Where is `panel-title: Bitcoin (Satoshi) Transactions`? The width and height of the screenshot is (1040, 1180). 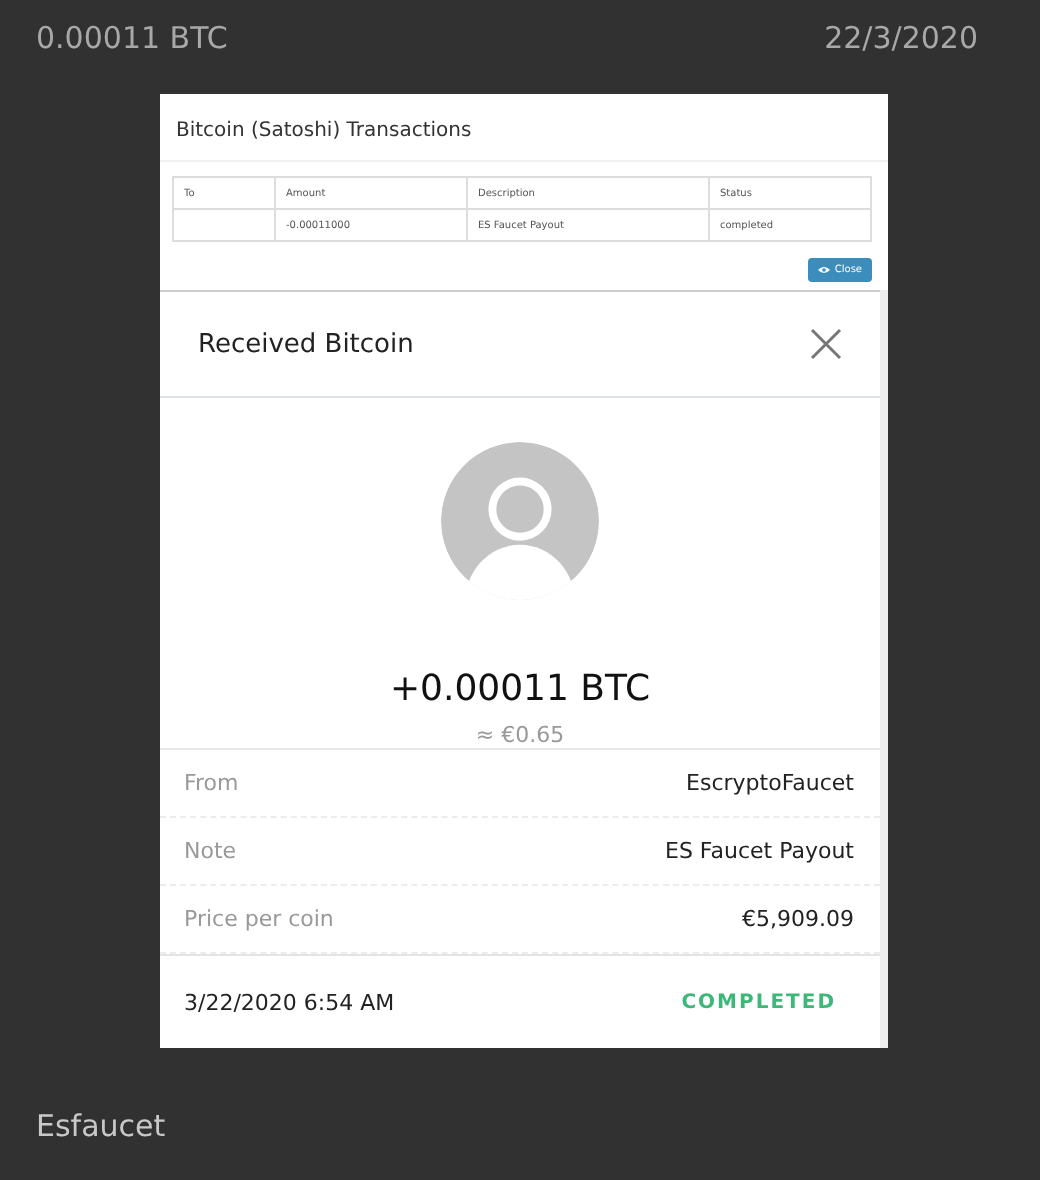
panel-title: Bitcoin (Satoshi) Transactions is located at coordinates (524, 128).